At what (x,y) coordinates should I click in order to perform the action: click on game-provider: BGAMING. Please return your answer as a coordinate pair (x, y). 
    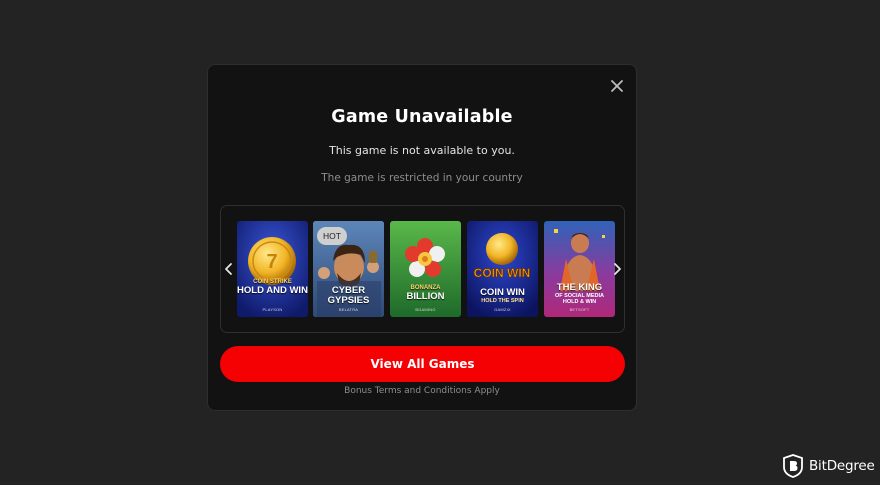
    Looking at the image, I should click on (425, 309).